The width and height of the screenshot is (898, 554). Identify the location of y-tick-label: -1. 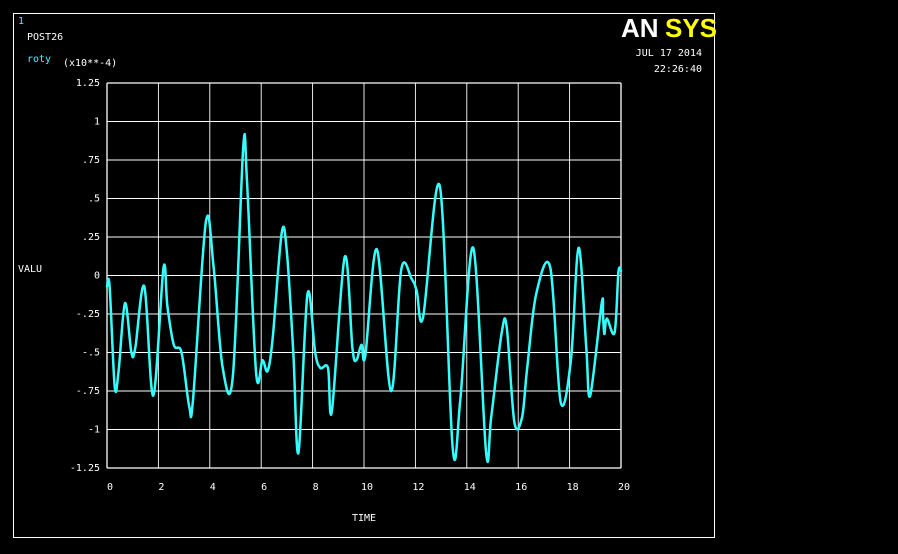
(94, 430).